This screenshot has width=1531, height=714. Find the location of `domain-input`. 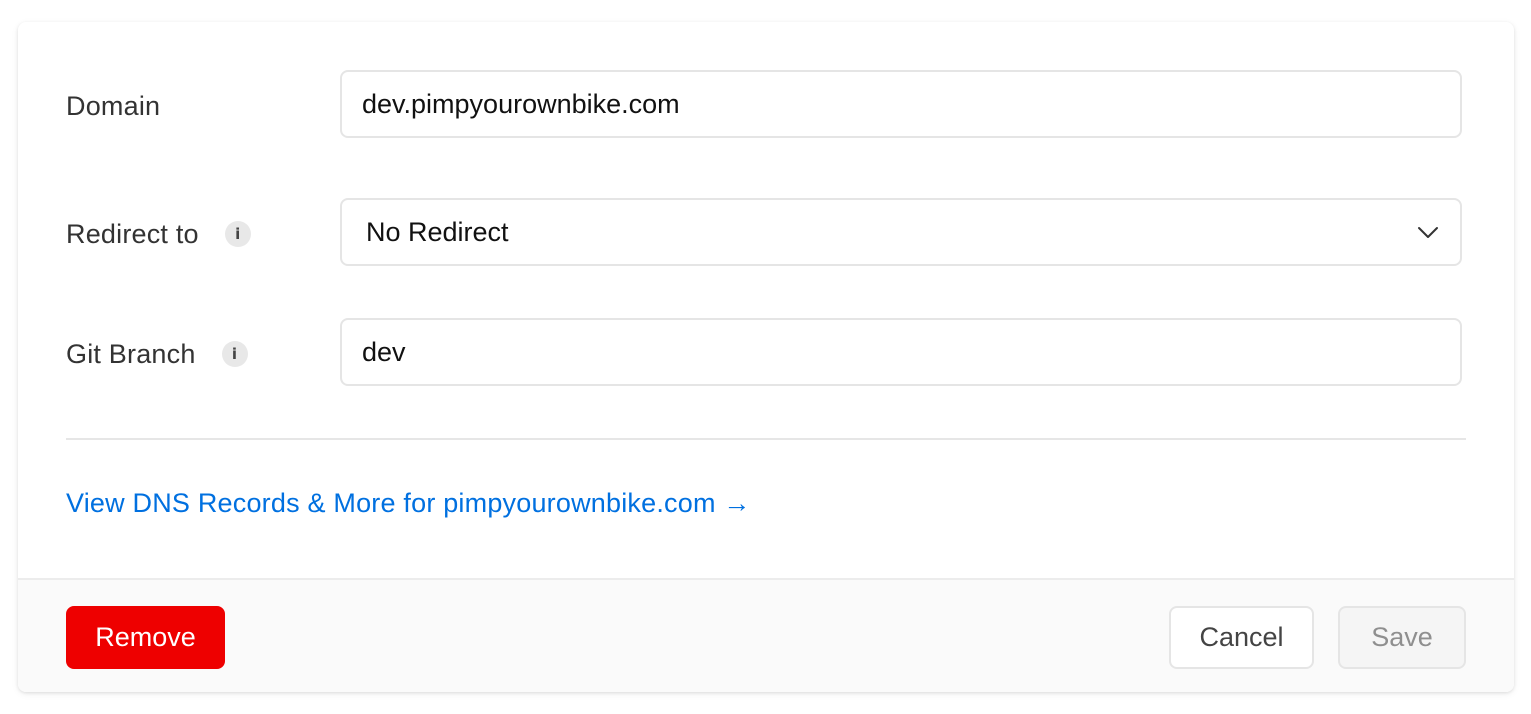

domain-input is located at coordinates (901, 104).